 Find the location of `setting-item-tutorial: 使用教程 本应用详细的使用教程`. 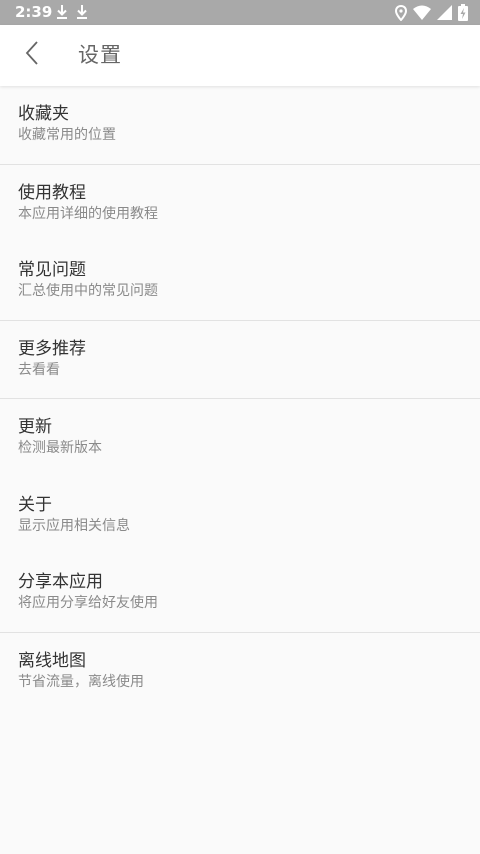

setting-item-tutorial: 使用教程 本应用详细的使用教程 is located at coordinates (240, 204).